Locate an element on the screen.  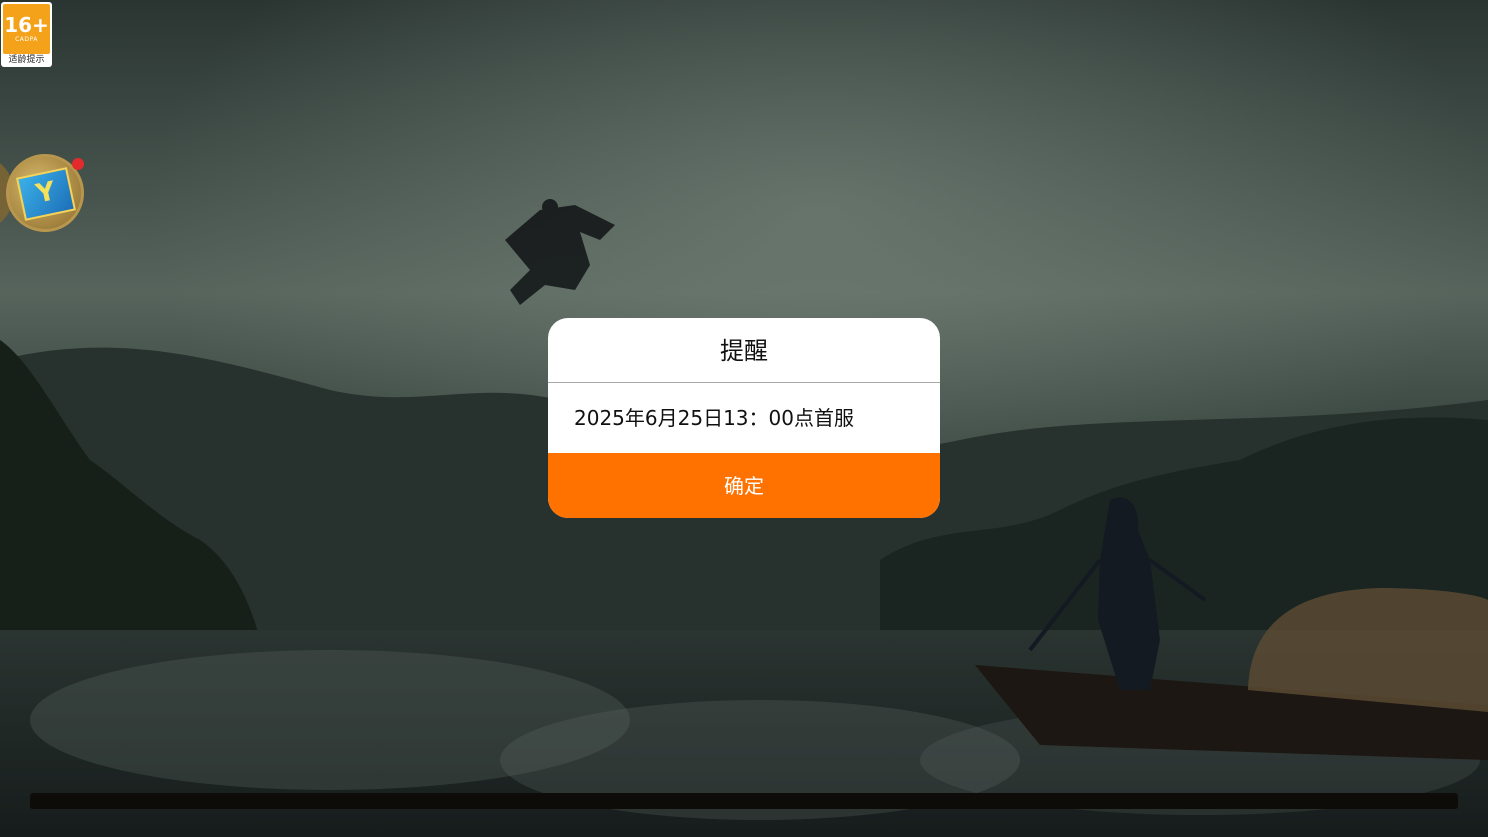
age-rating-badge: 16+ CADPA 适龄提示 is located at coordinates (26, 34).